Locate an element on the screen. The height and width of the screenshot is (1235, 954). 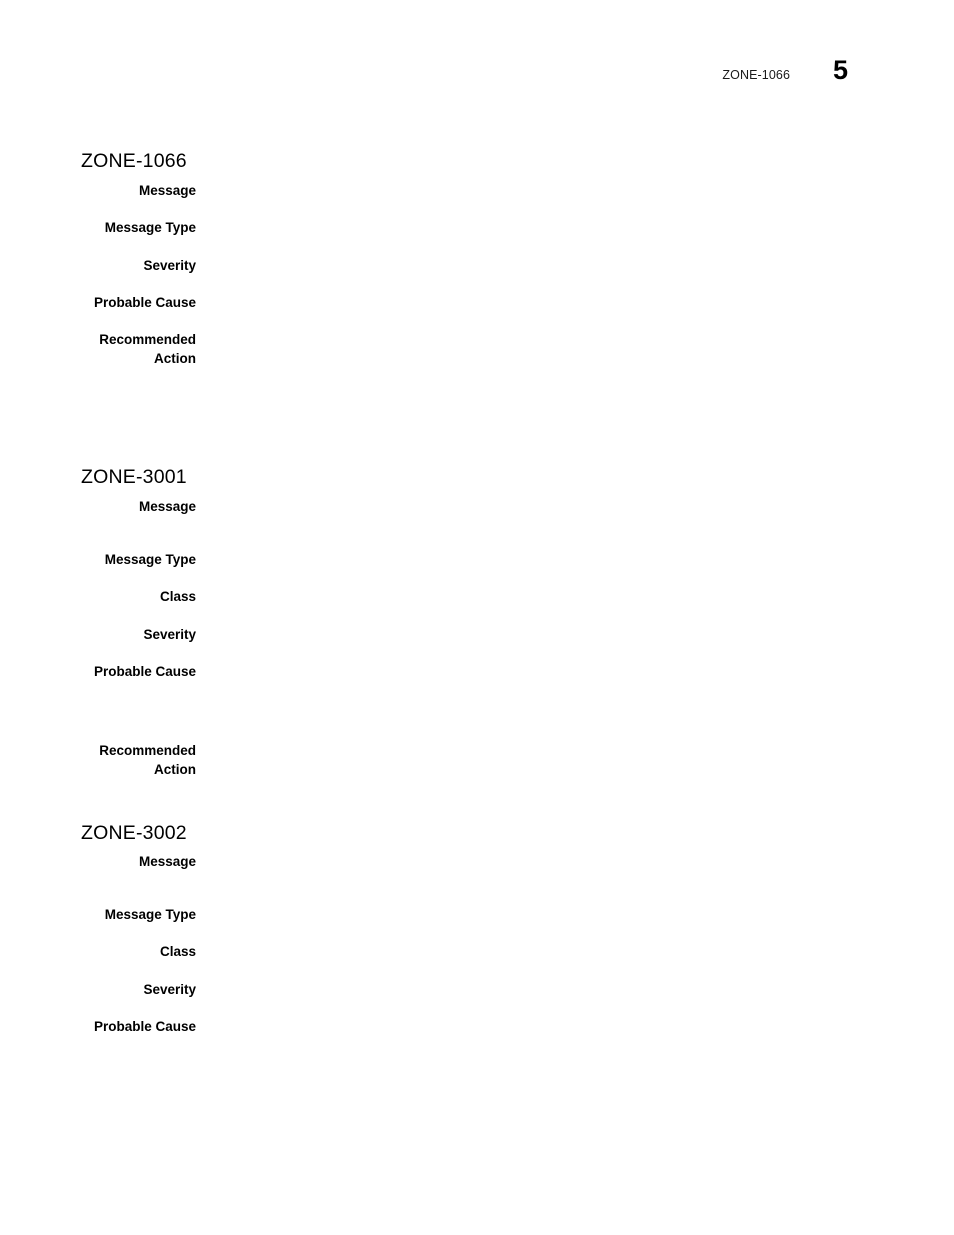
page-number: 5 is located at coordinates (840, 70).